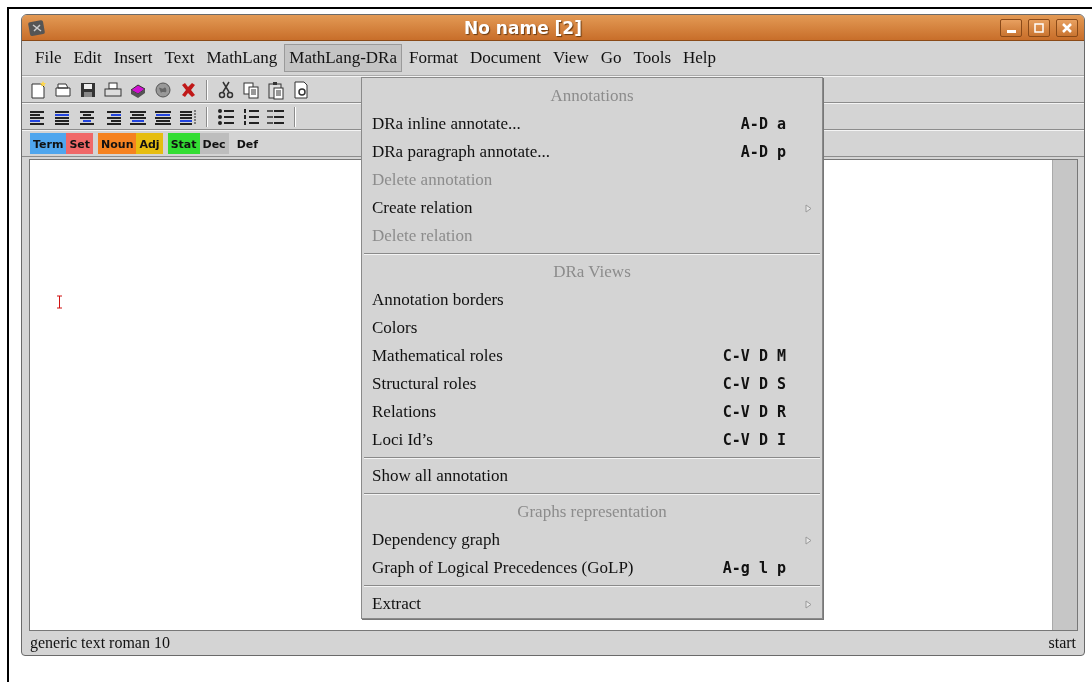  What do you see at coordinates (100, 643) in the screenshot?
I see `status-text: generic text roman 10` at bounding box center [100, 643].